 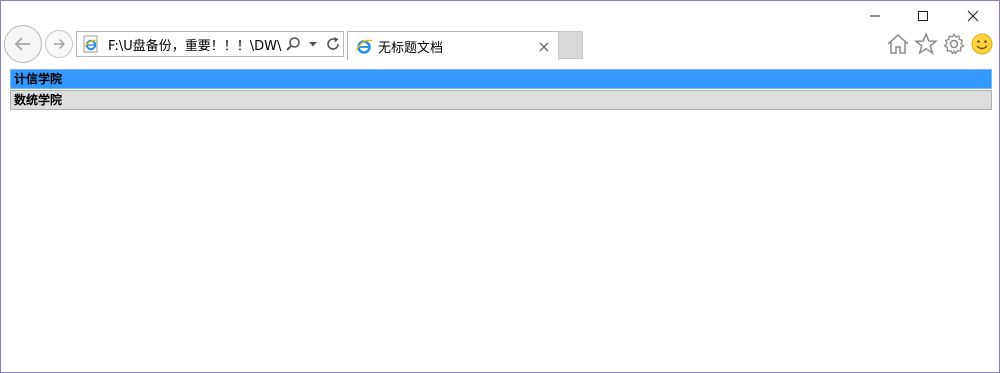 I want to click on home-button, so click(x=898, y=44).